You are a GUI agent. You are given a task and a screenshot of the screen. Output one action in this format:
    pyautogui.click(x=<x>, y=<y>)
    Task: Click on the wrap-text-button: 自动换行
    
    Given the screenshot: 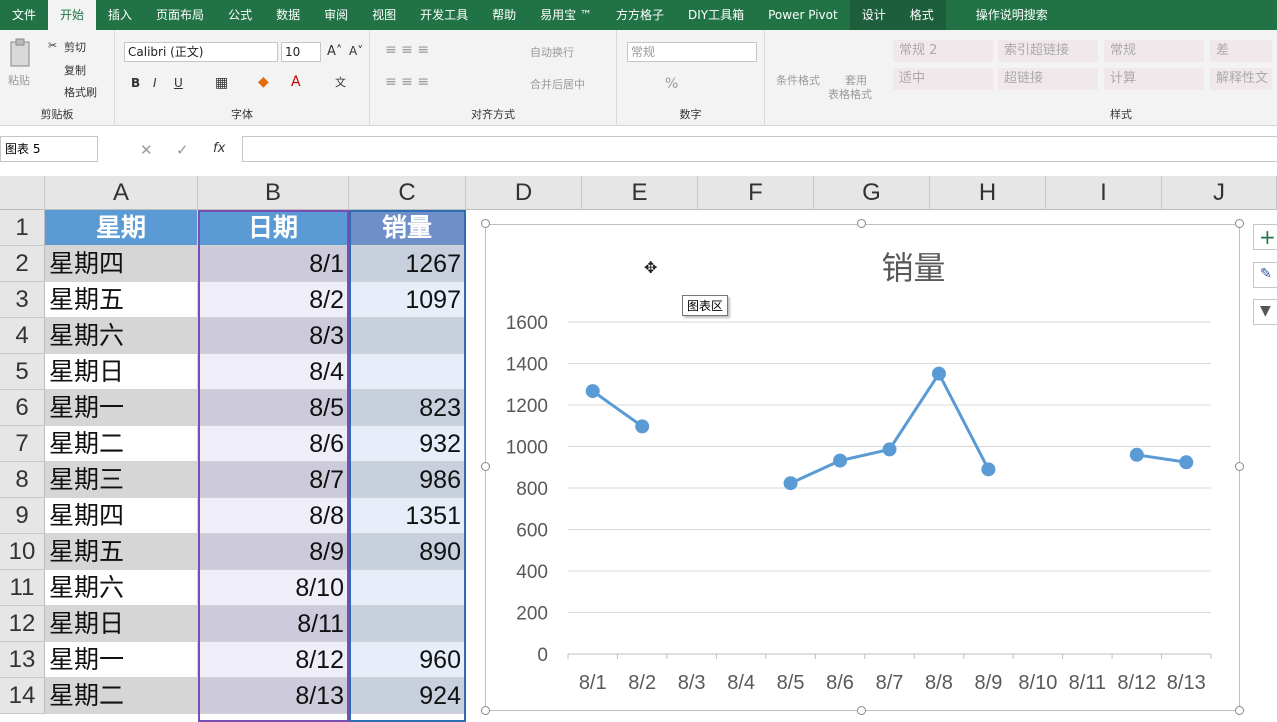 What is the action you would take?
    pyautogui.click(x=552, y=52)
    